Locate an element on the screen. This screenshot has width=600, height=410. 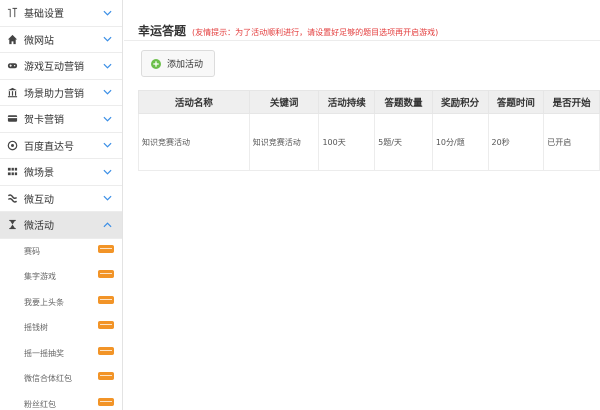
home-icon is located at coordinates (12, 39).